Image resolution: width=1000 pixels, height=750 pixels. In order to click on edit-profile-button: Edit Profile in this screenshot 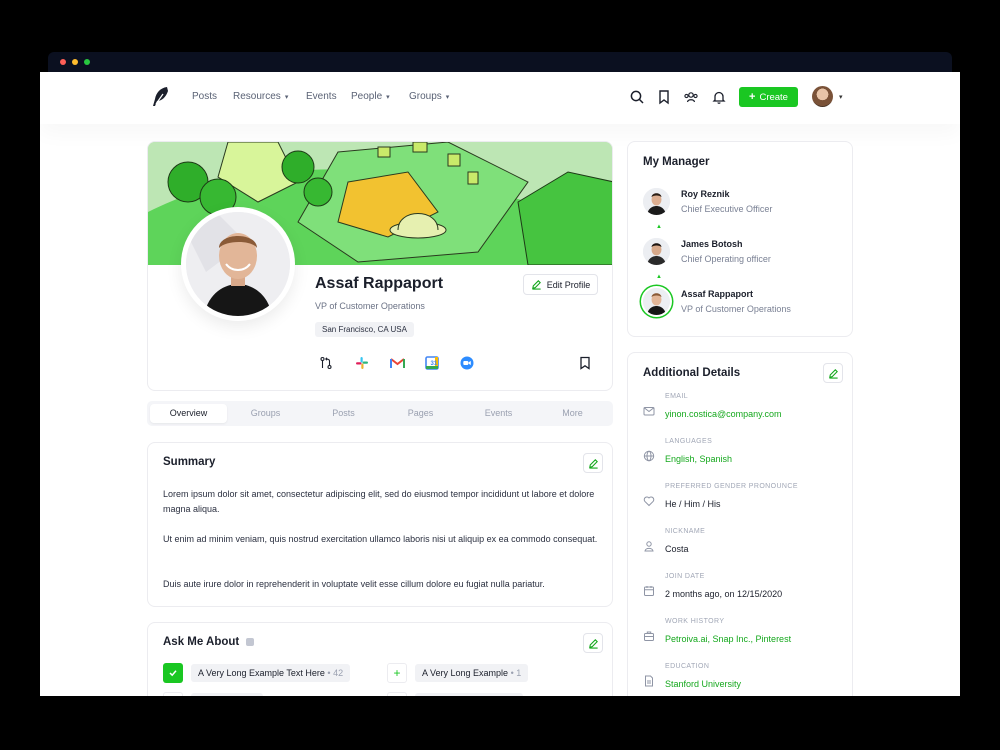, I will do `click(560, 284)`.